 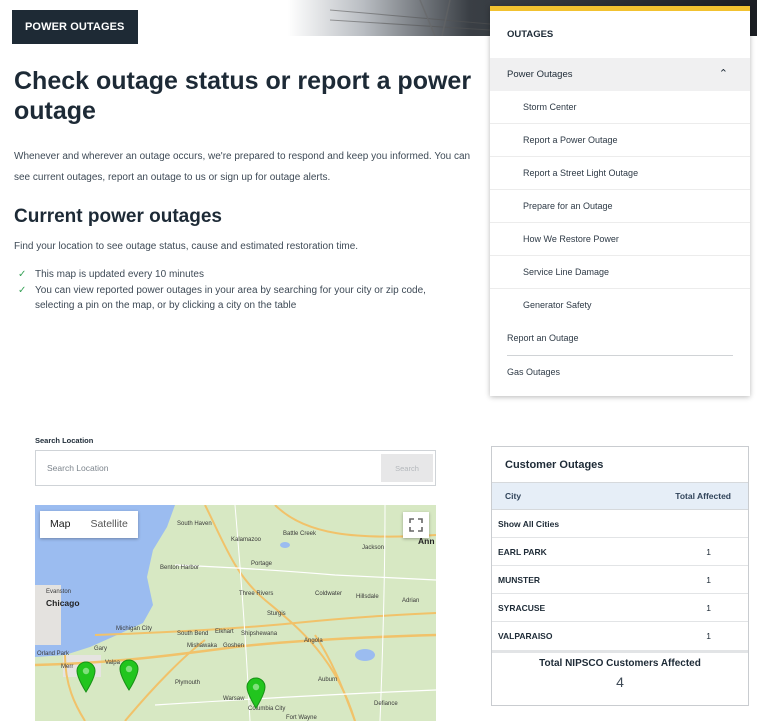 What do you see at coordinates (367, 597) in the screenshot?
I see `map-label-hillsdale: Hillsdale` at bounding box center [367, 597].